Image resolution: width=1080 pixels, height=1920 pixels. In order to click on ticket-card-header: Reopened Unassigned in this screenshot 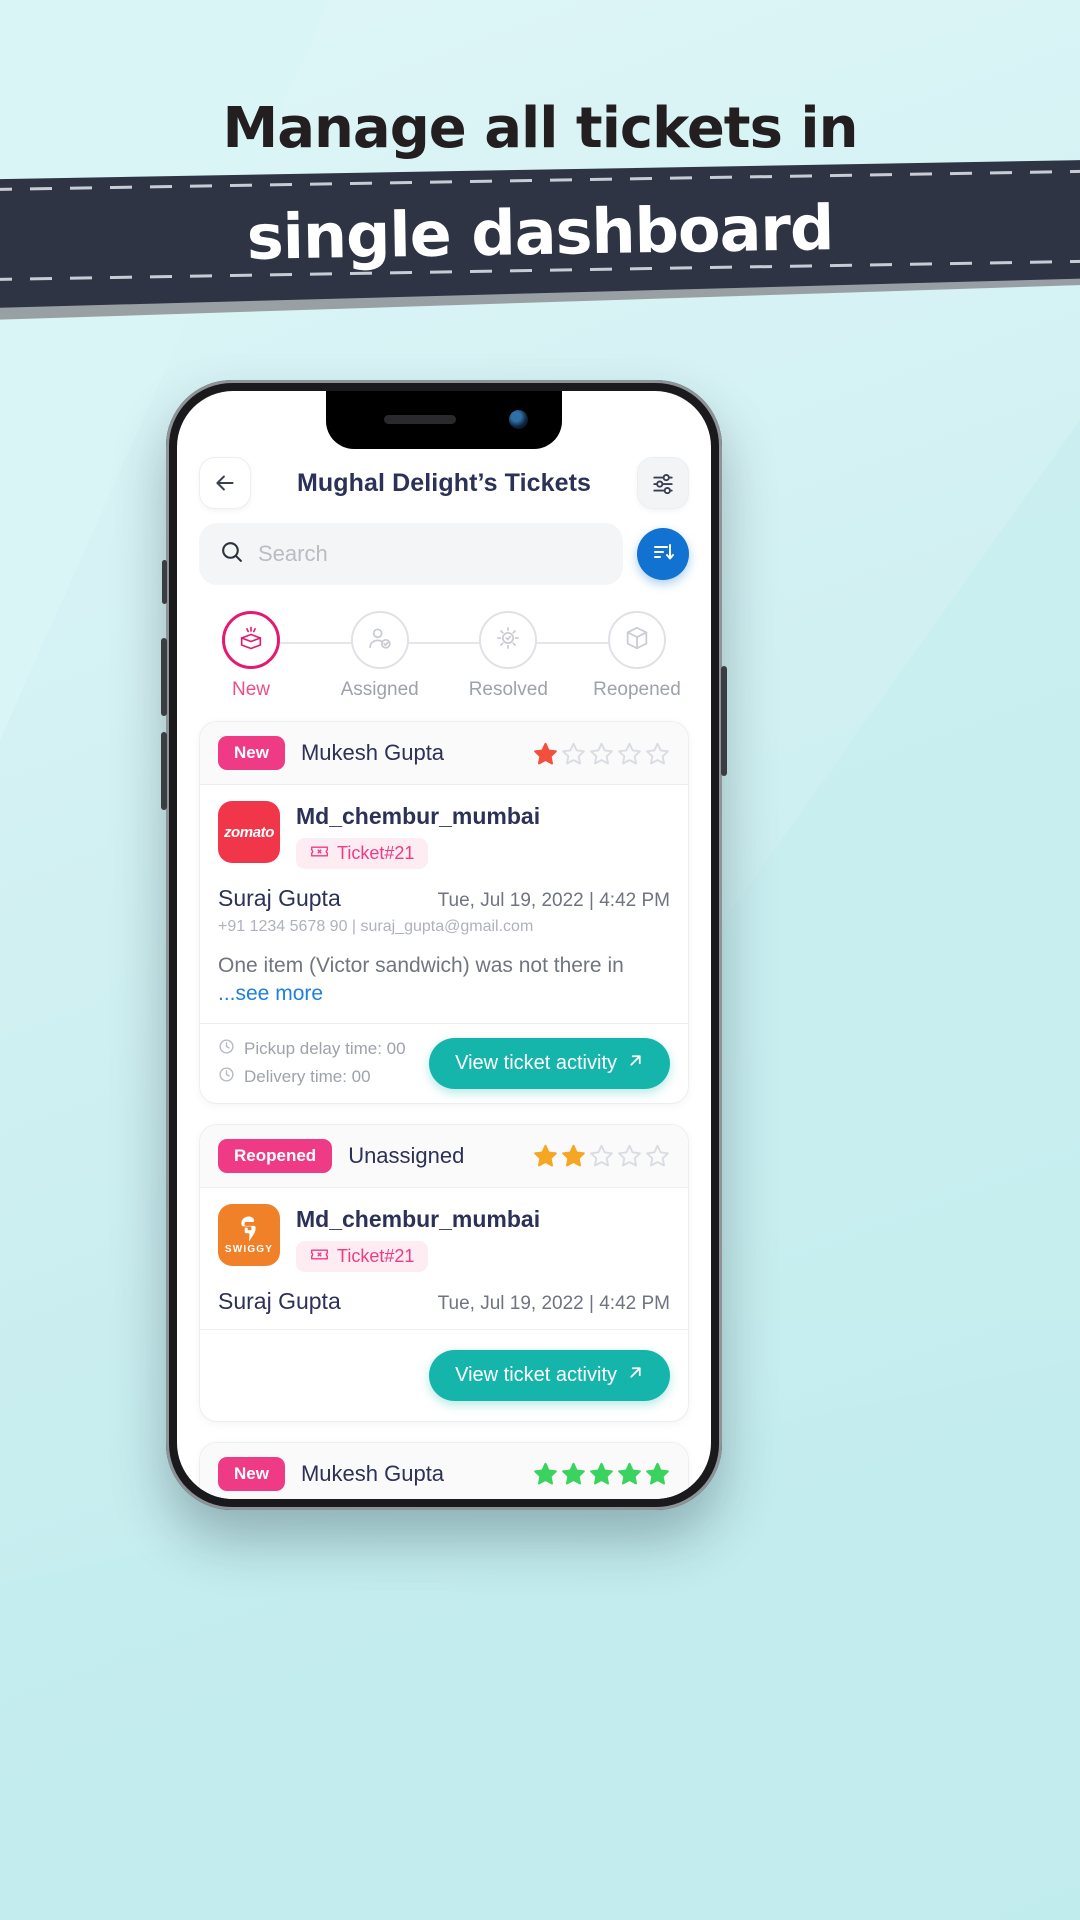, I will do `click(444, 1156)`.